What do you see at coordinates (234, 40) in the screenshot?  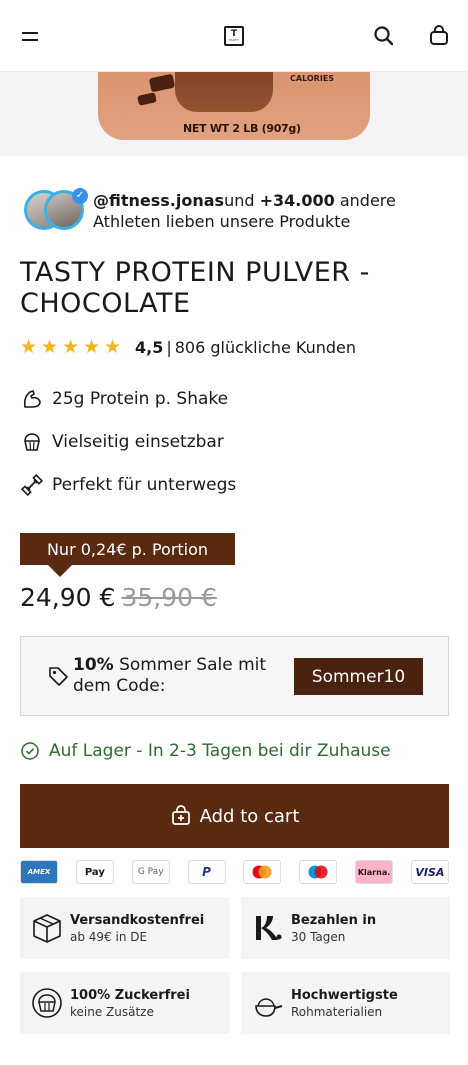 I see `logo-sub: TASTY` at bounding box center [234, 40].